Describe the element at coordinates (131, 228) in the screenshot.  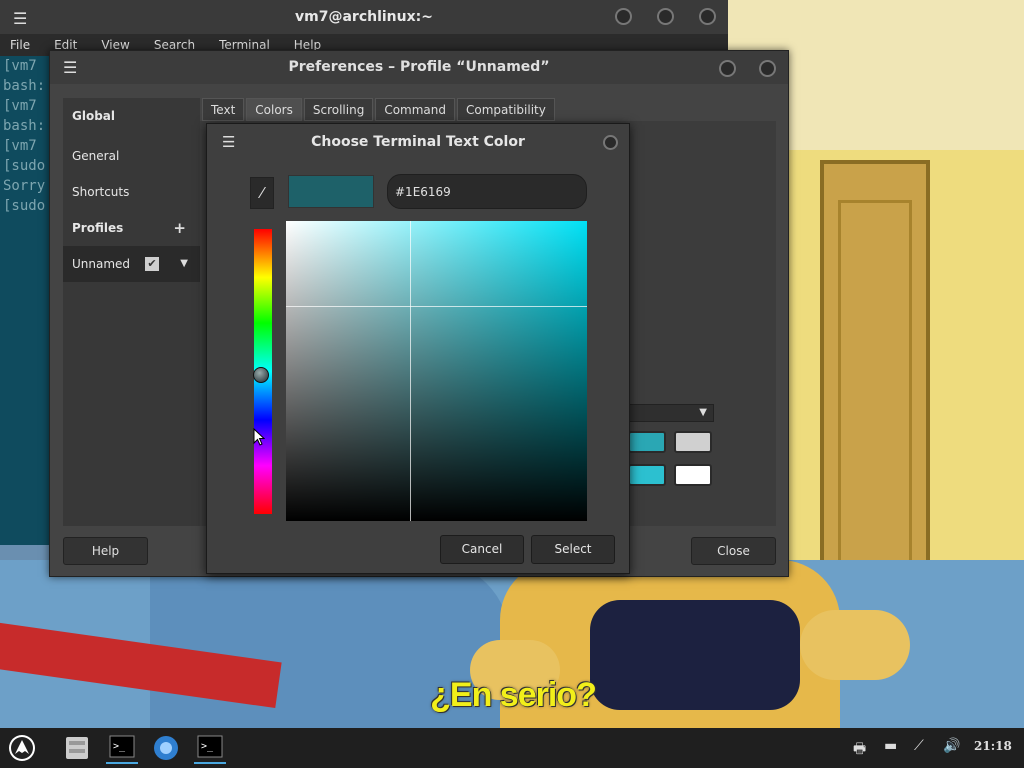
I see `sidebar-item-profiles: Profiles +` at that location.